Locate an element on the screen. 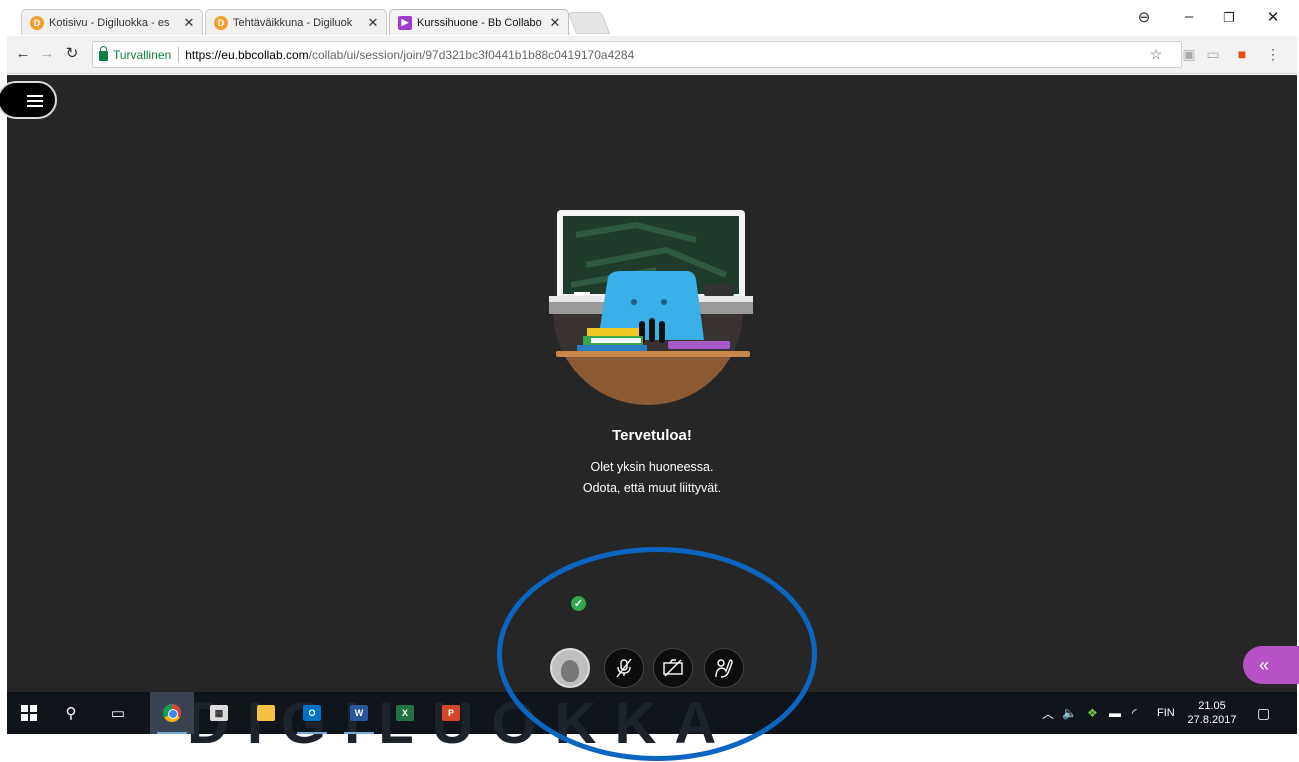 This screenshot has height=762, width=1299. office-extension-icon: ■ is located at coordinates (1242, 54).